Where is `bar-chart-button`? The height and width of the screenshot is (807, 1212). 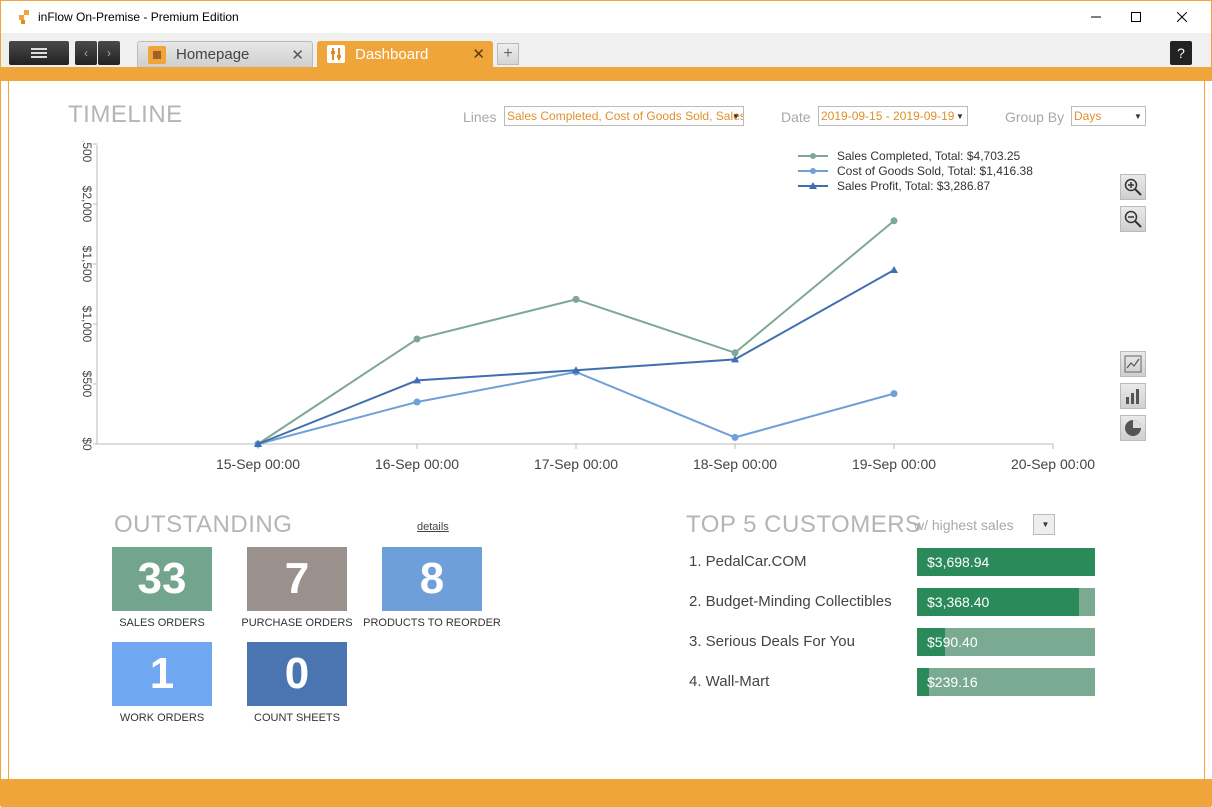 bar-chart-button is located at coordinates (1133, 396).